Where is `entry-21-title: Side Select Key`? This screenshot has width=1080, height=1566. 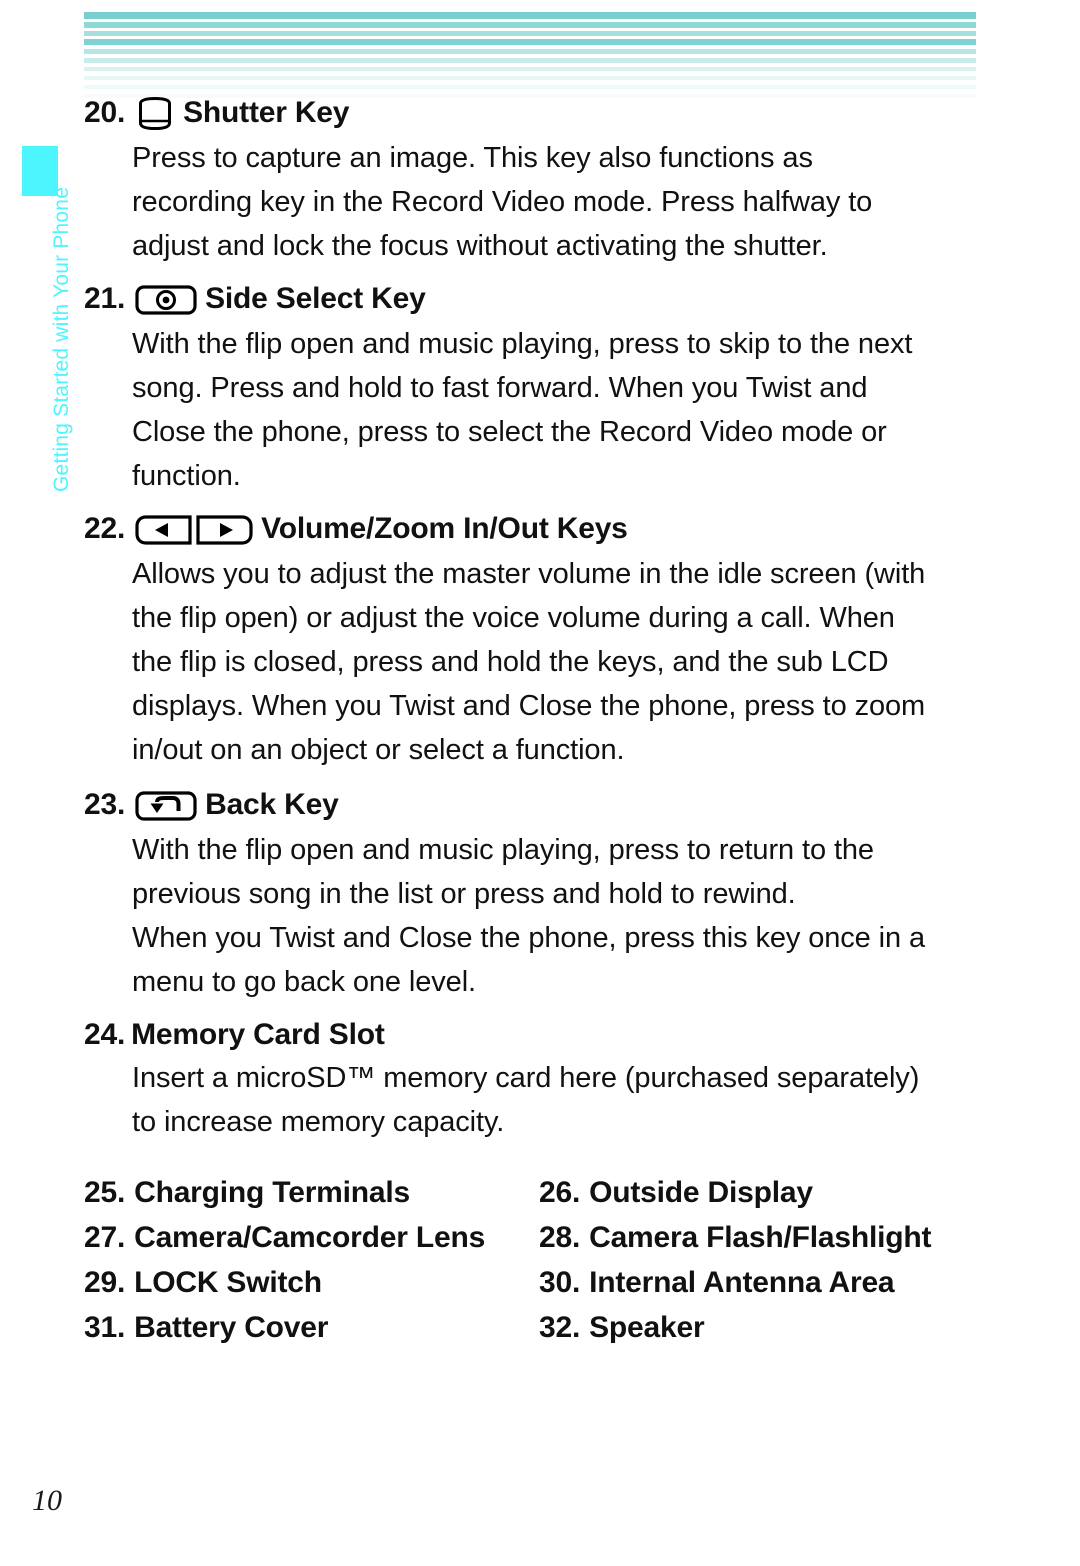
entry-21-title: Side Select Key is located at coordinates (315, 298).